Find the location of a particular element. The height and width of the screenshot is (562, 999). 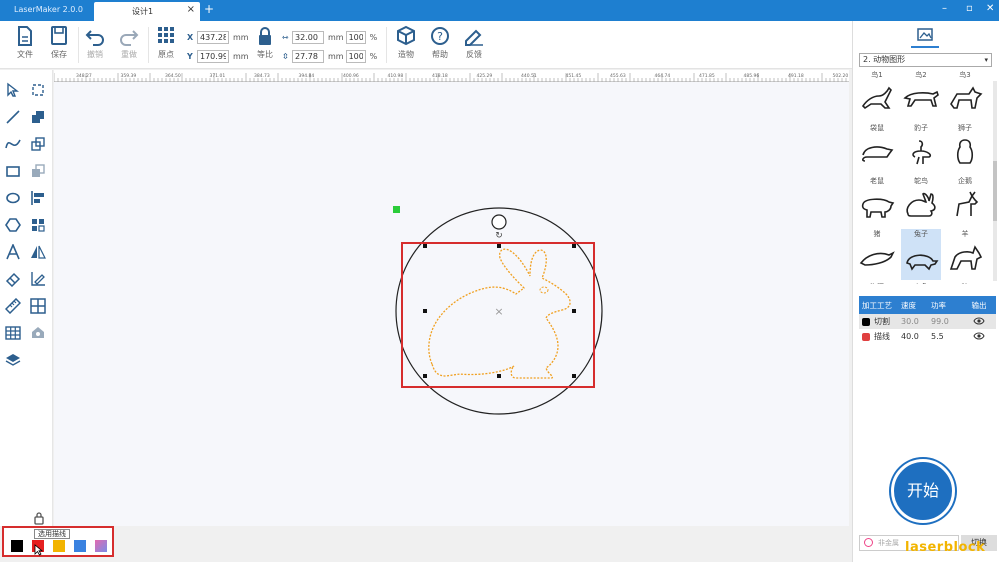

deer-icon is located at coordinates (967, 204).